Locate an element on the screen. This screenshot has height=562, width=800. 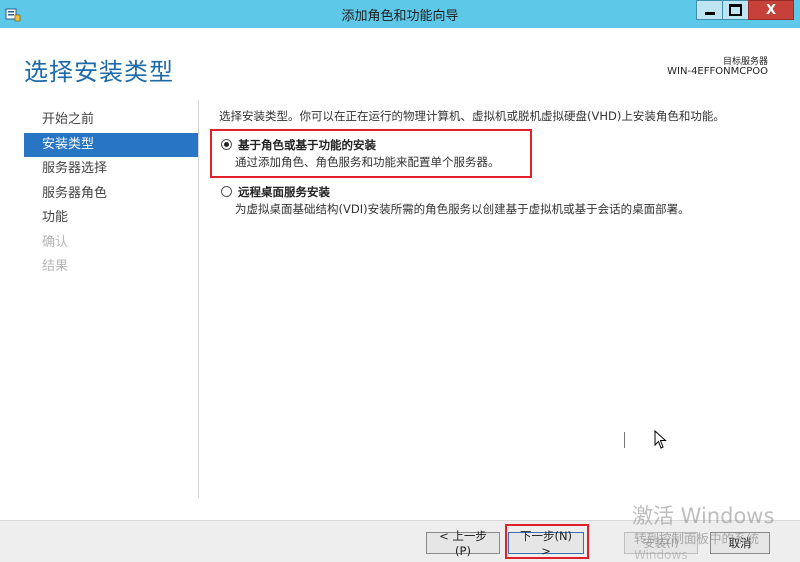
nav-item-before-you-begin: 开始之前 is located at coordinates (111, 120).